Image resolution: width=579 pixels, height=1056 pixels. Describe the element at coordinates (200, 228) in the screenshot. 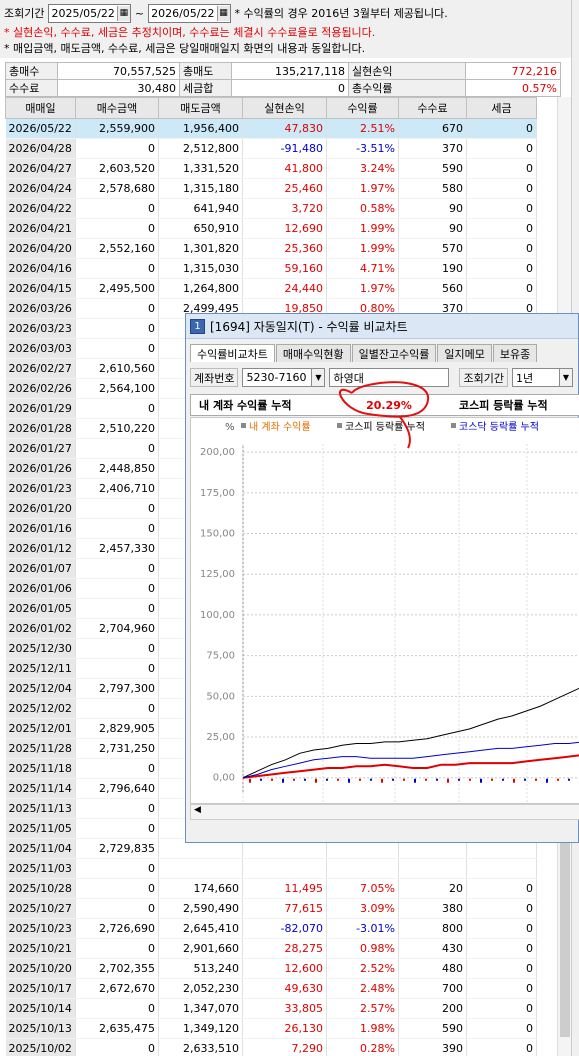

I see `table-cell: 650,910` at that location.